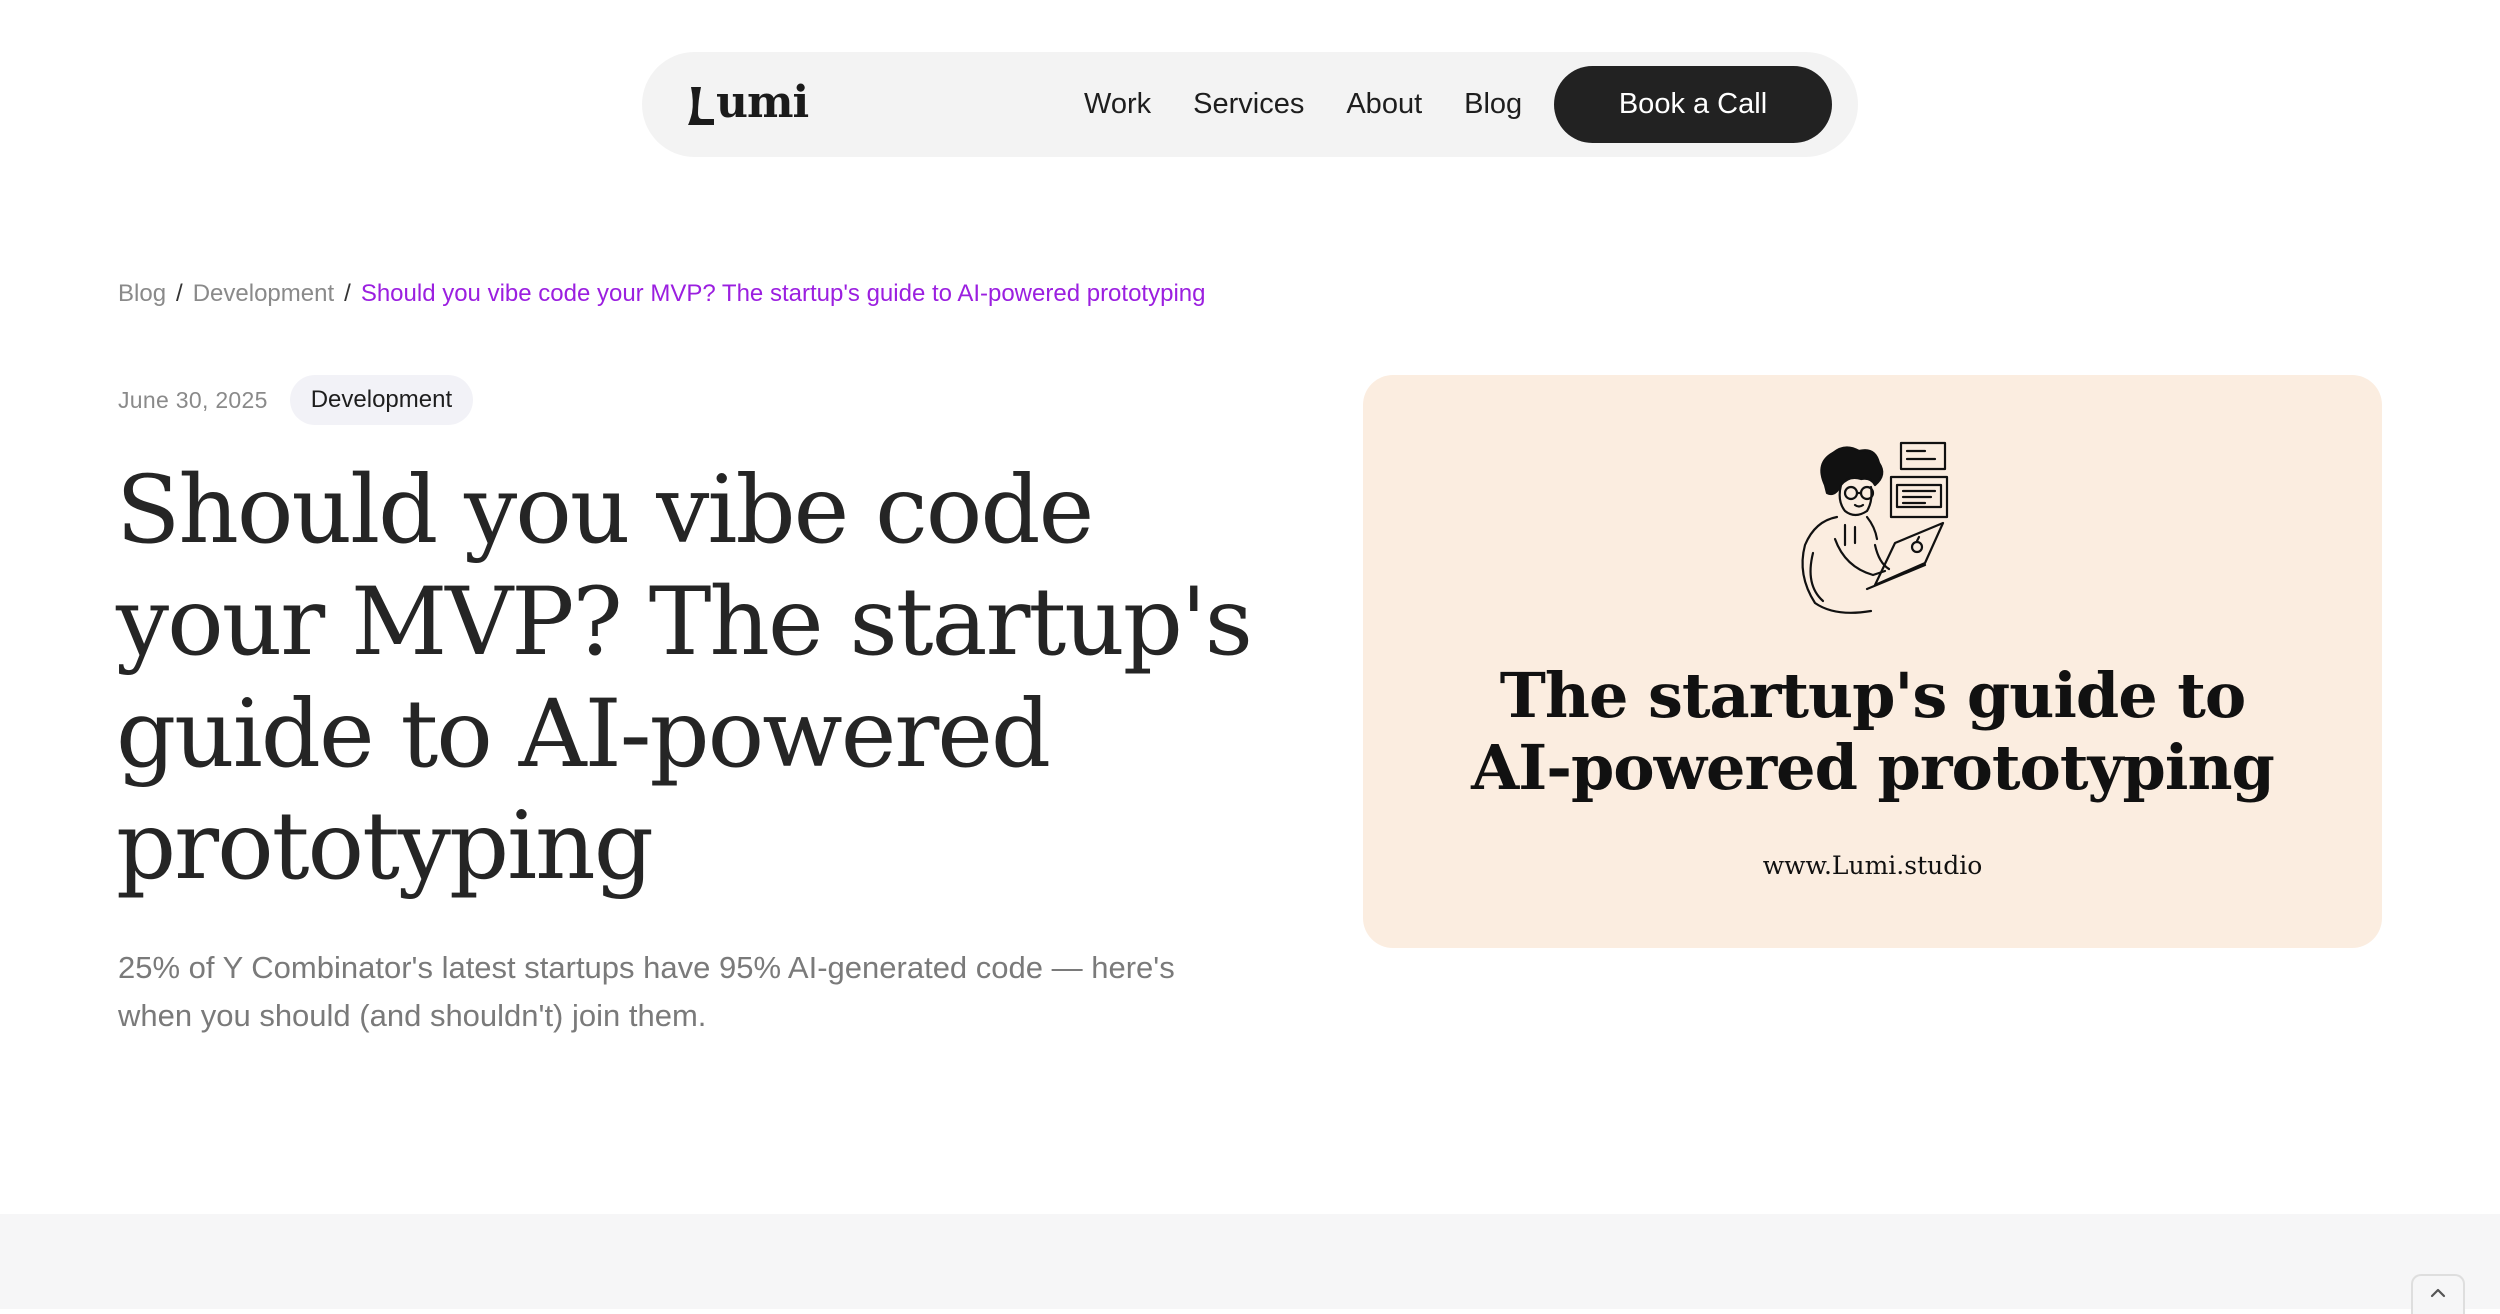 The image size is (2500, 1314). I want to click on publish-date: June 30, 2025, so click(193, 399).